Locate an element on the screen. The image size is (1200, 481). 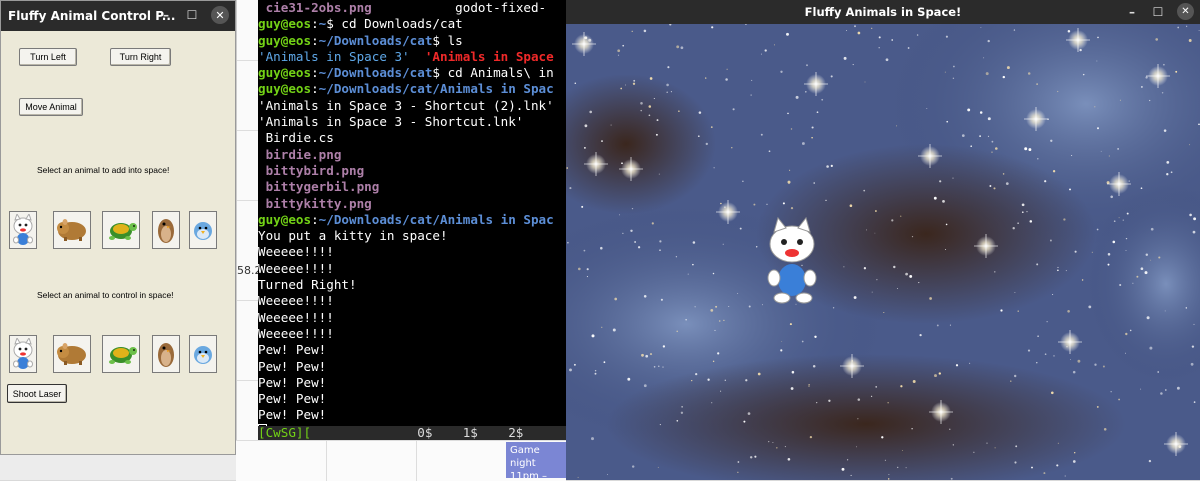
terminal-line: Birdie.cs is located at coordinates (296, 138).